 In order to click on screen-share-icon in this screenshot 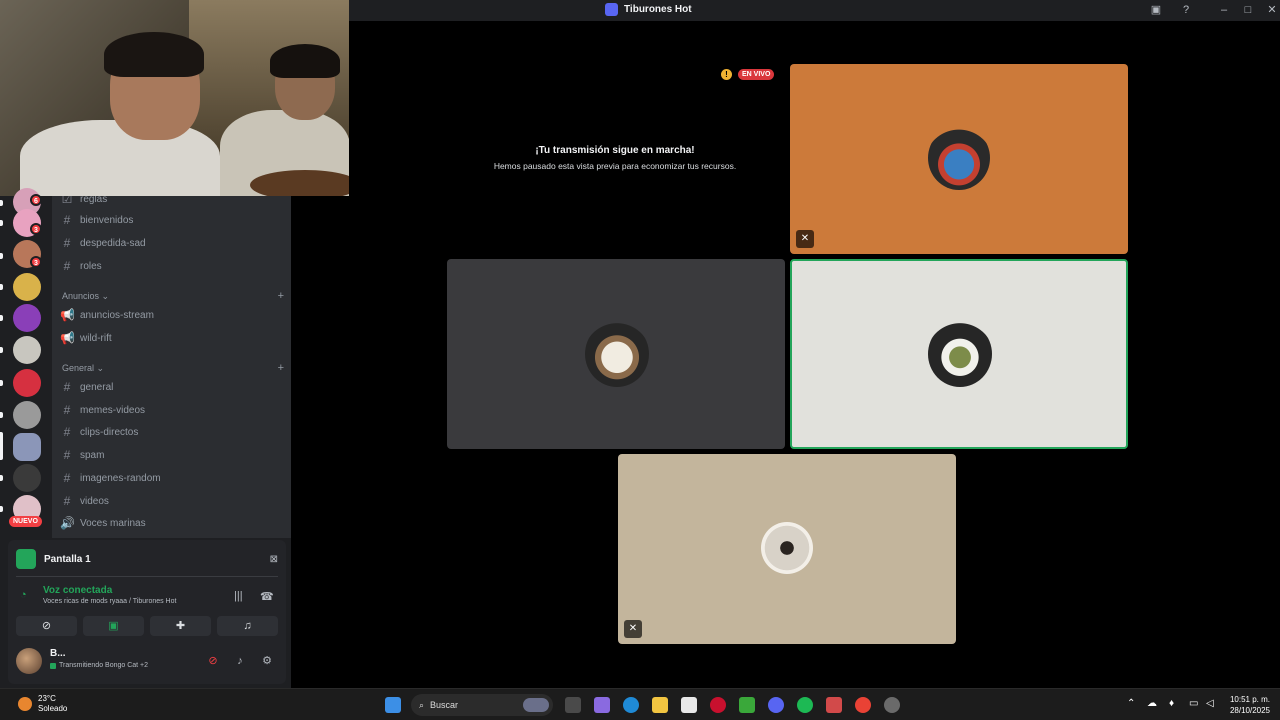, I will do `click(26, 559)`.